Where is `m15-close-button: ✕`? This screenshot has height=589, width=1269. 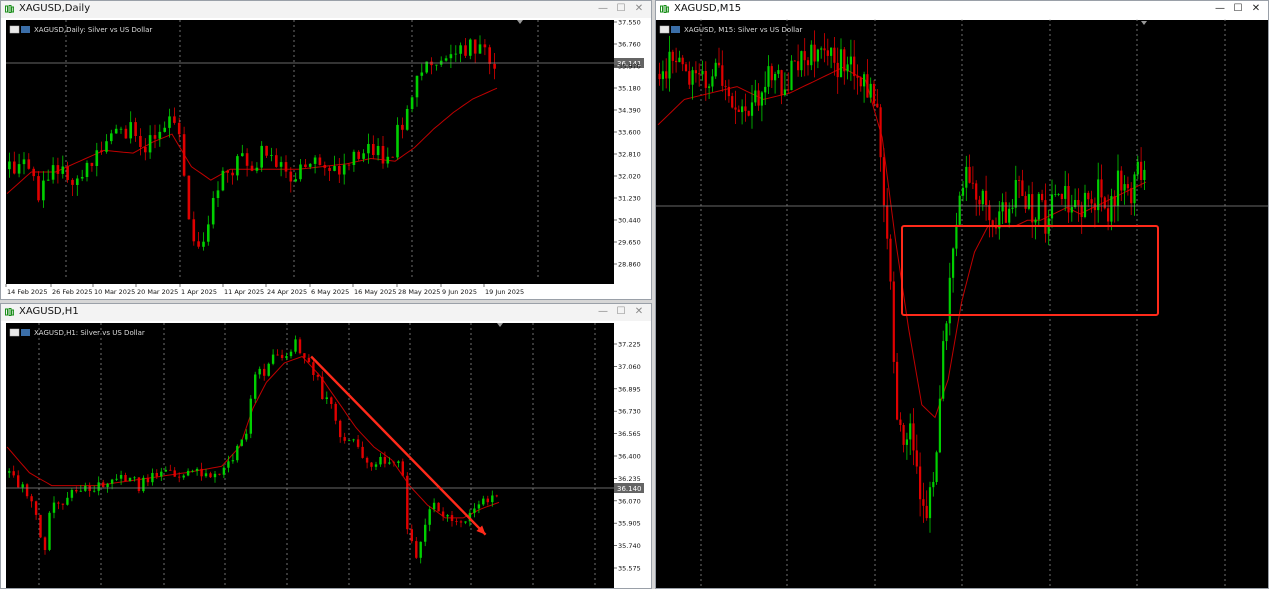 m15-close-button: ✕ is located at coordinates (1256, 9).